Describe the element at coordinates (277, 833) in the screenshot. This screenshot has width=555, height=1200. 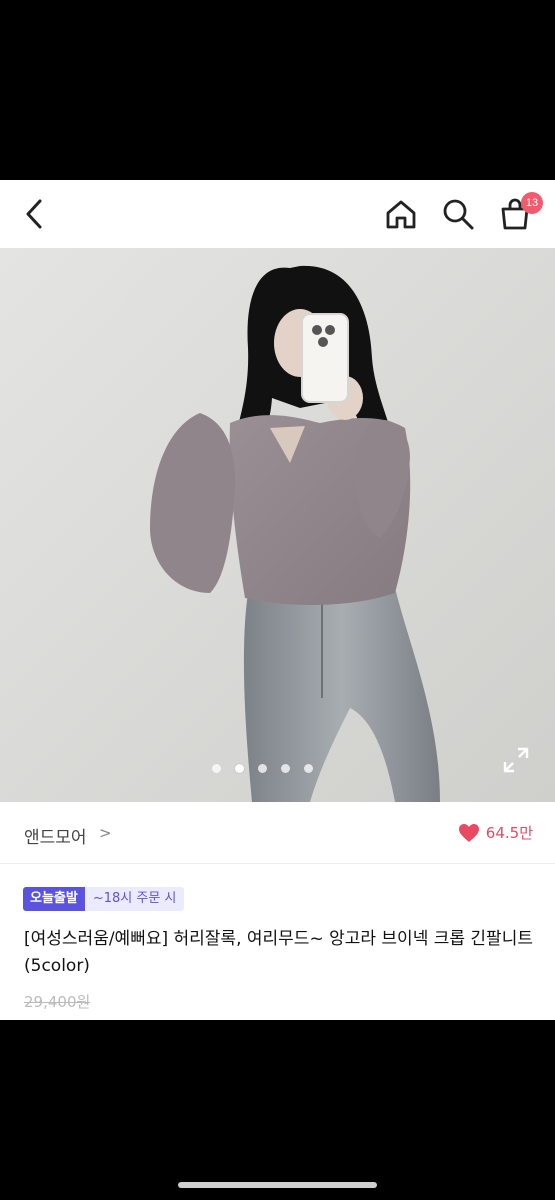
I see `store-row: 앤드모어 > 64.5만` at that location.